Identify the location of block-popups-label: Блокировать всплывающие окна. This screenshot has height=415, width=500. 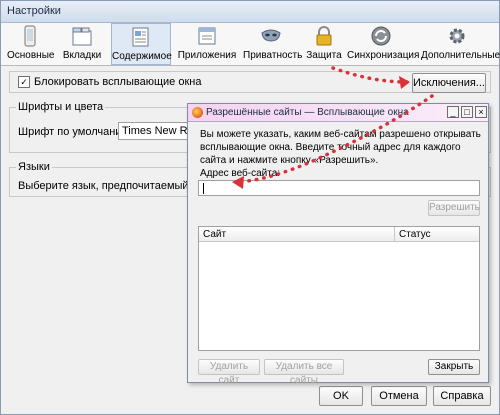
(118, 82).